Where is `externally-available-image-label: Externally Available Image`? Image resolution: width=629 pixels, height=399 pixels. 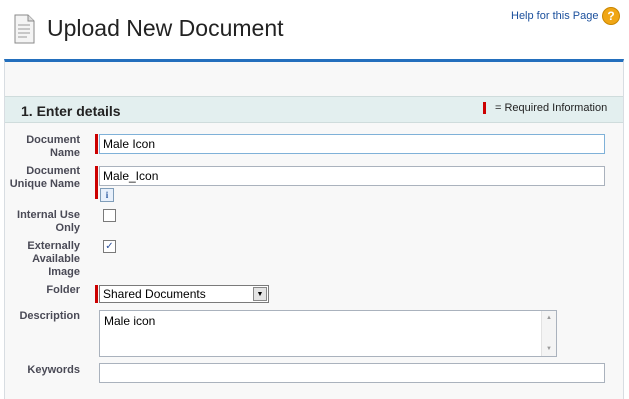
externally-available-image-label: Externally Available Image is located at coordinates (53, 259).